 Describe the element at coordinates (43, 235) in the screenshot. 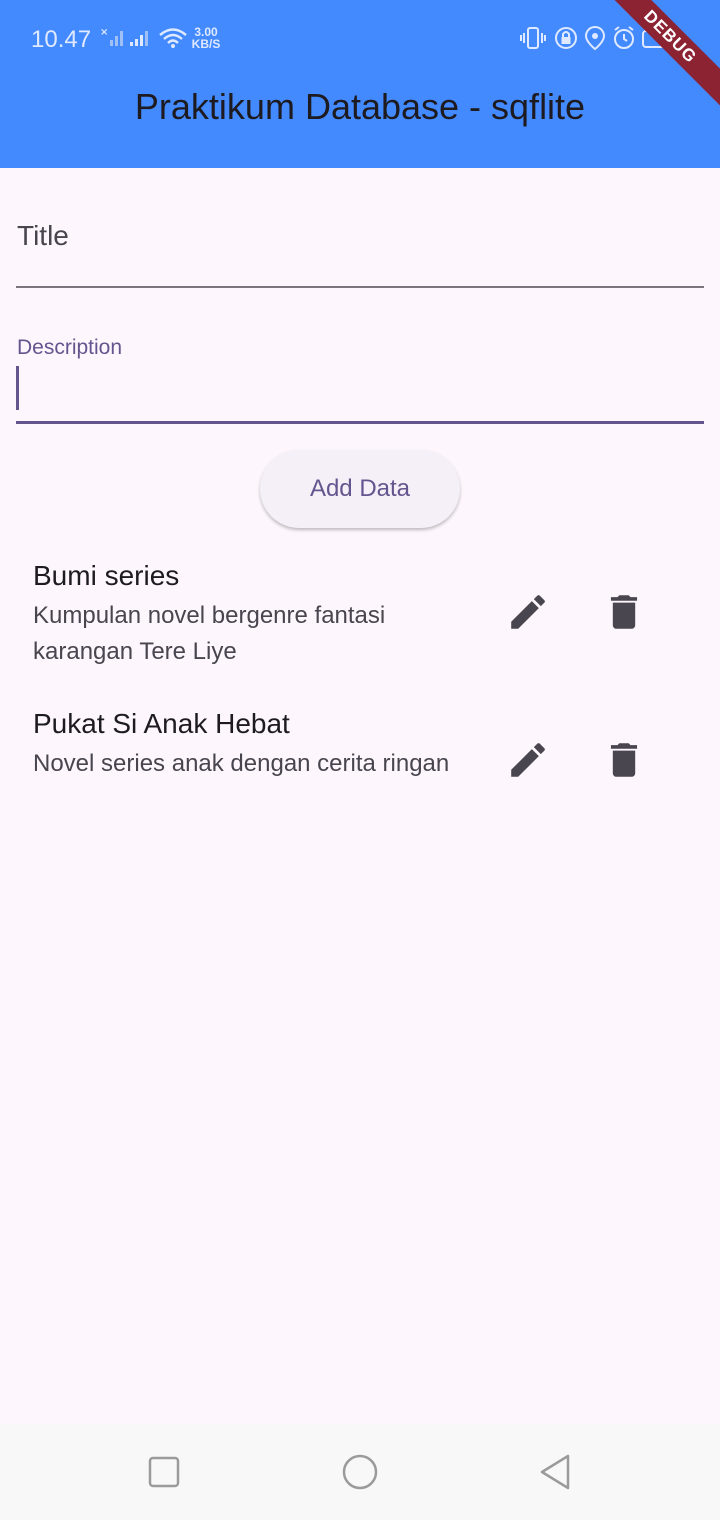

I see `title-input-label: Title` at that location.